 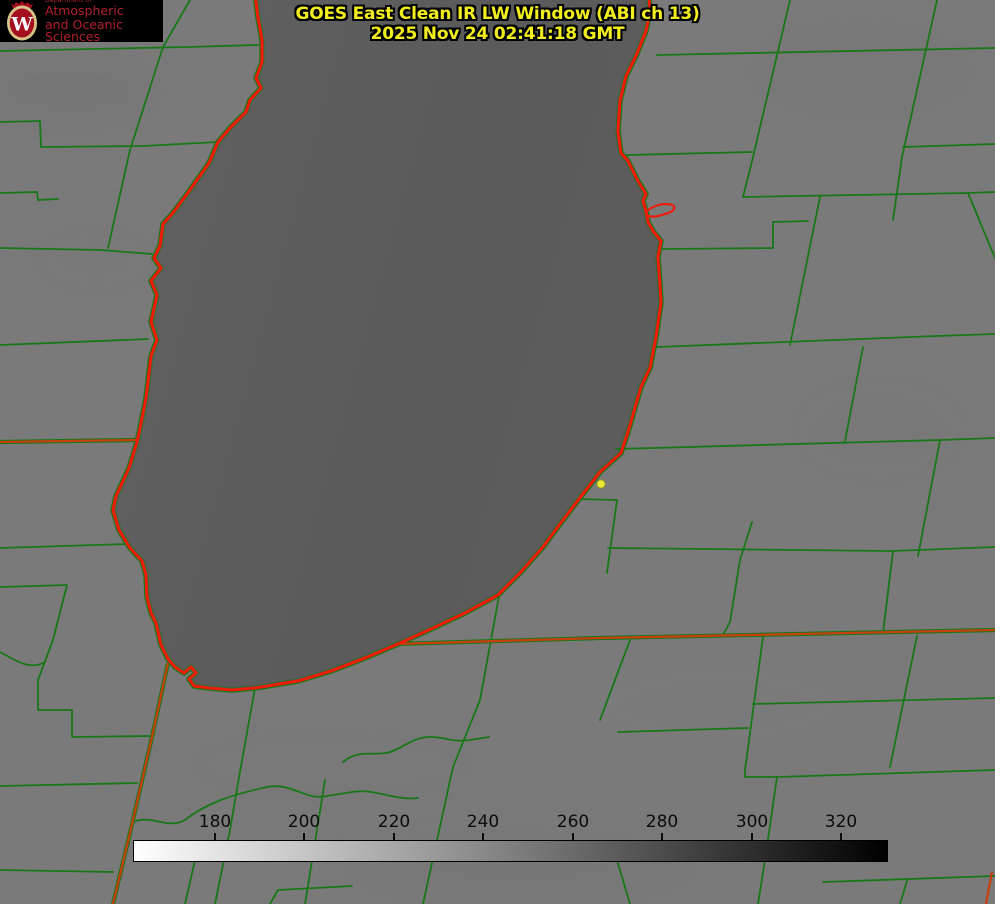 What do you see at coordinates (509, 826) in the screenshot?
I see `colorbar-tick-labels: 180 200 220 240 260 280 300 320` at bounding box center [509, 826].